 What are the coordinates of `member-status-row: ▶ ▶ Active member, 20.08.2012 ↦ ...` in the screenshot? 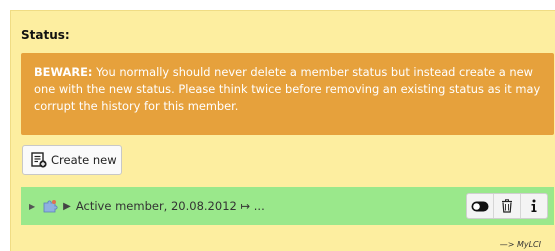 It's located at (287, 206).